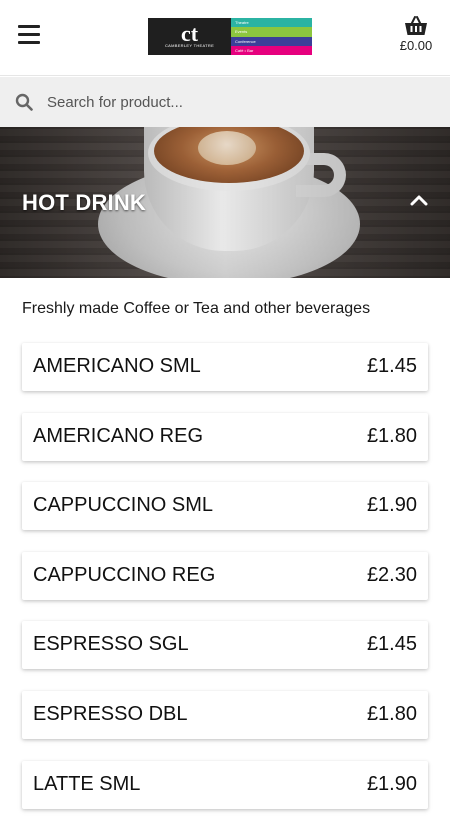 The image size is (450, 830). I want to click on product-card: AMERICANO SML £1.45, so click(225, 367).